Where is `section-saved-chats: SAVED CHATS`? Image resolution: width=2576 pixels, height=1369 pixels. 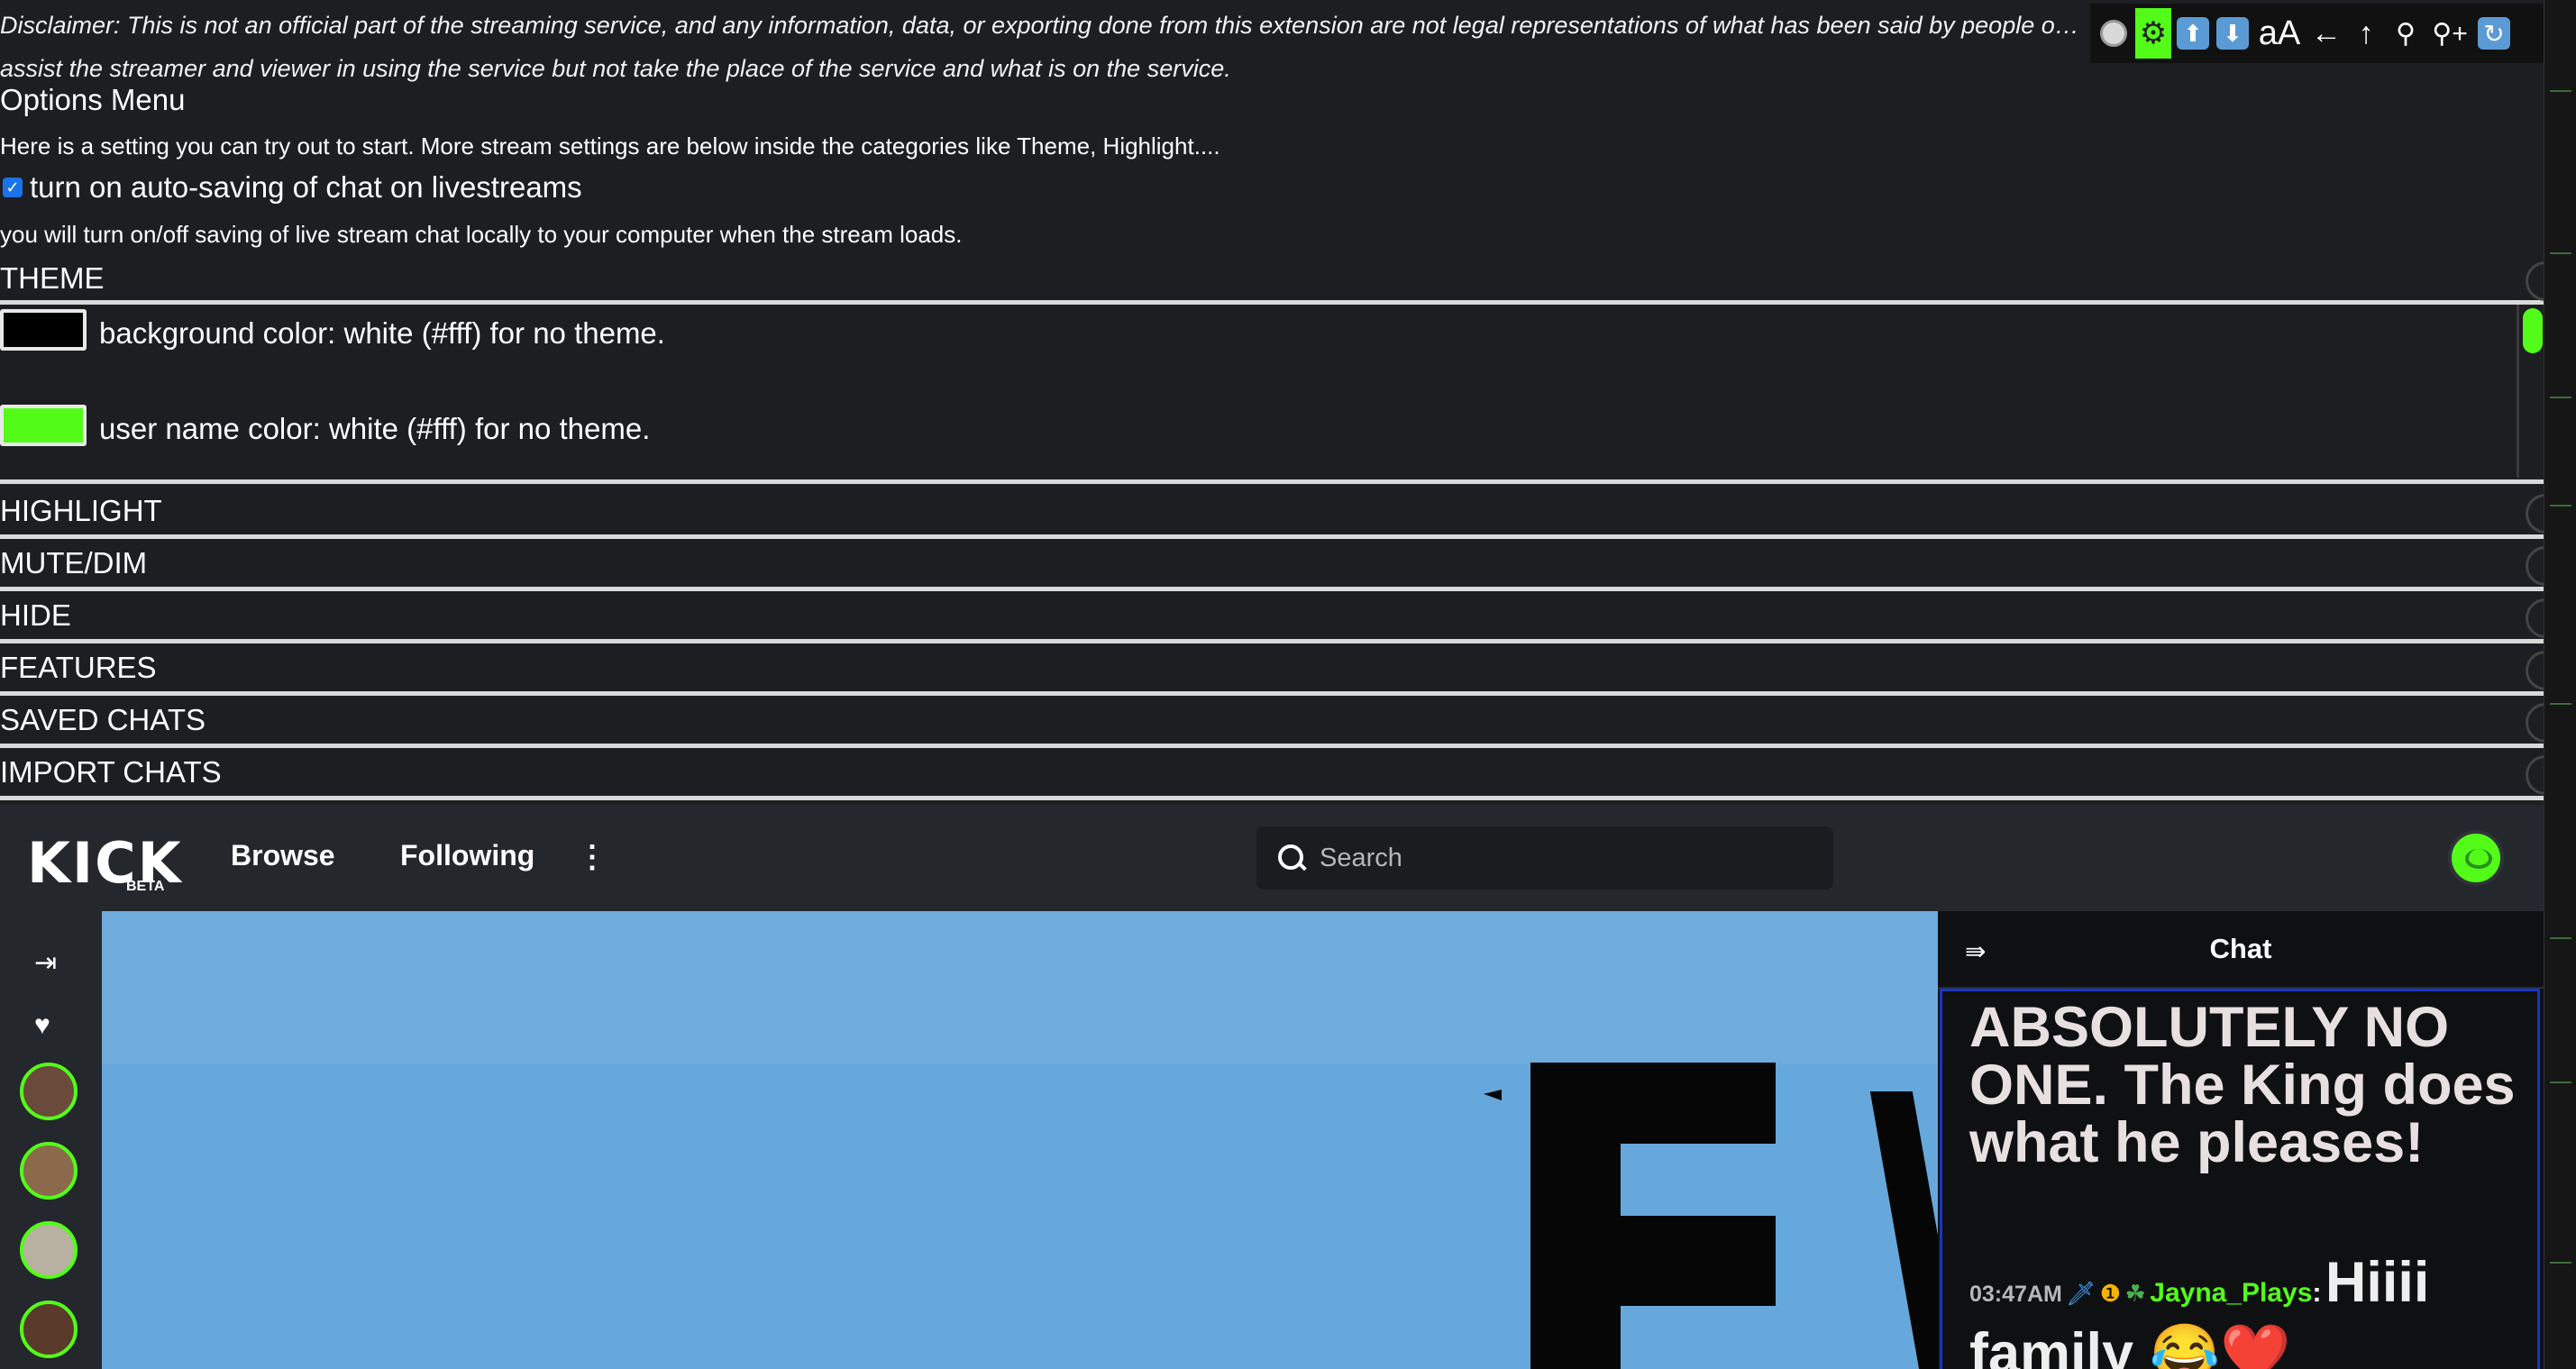 section-saved-chats: SAVED CHATS is located at coordinates (1276, 722).